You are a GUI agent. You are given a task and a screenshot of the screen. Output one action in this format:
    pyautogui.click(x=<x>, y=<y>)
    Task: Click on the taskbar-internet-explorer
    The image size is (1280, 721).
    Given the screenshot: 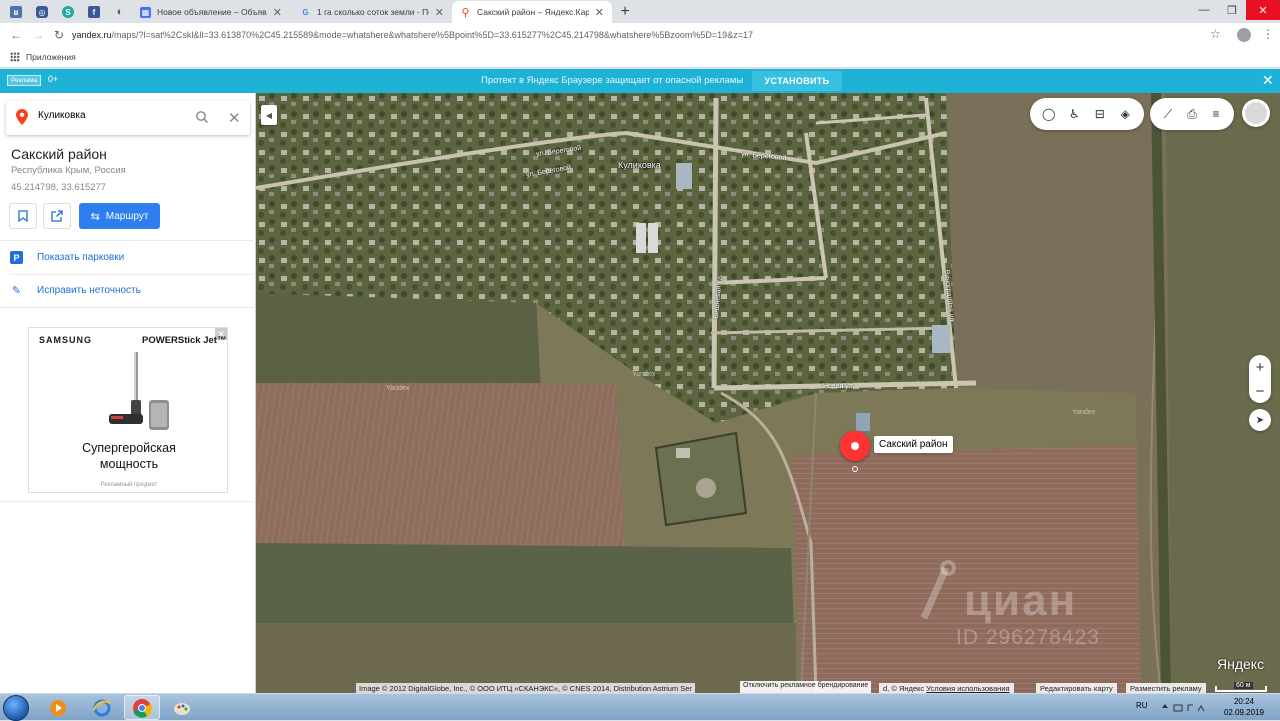 What is the action you would take?
    pyautogui.click(x=102, y=707)
    